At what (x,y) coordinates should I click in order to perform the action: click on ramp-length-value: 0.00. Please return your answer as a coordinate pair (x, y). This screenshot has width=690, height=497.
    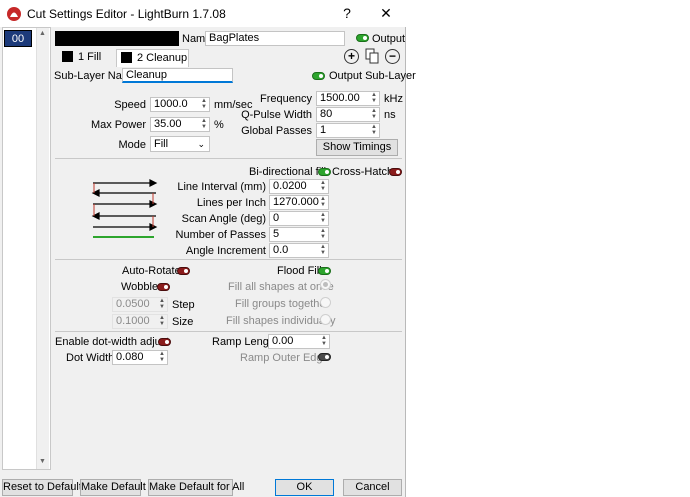
    Looking at the image, I should click on (283, 341).